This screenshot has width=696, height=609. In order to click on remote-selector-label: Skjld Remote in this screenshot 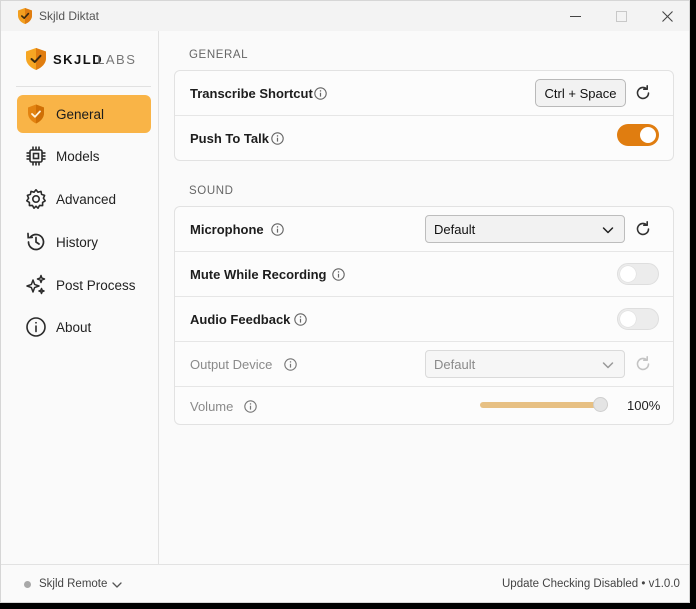, I will do `click(73, 584)`.